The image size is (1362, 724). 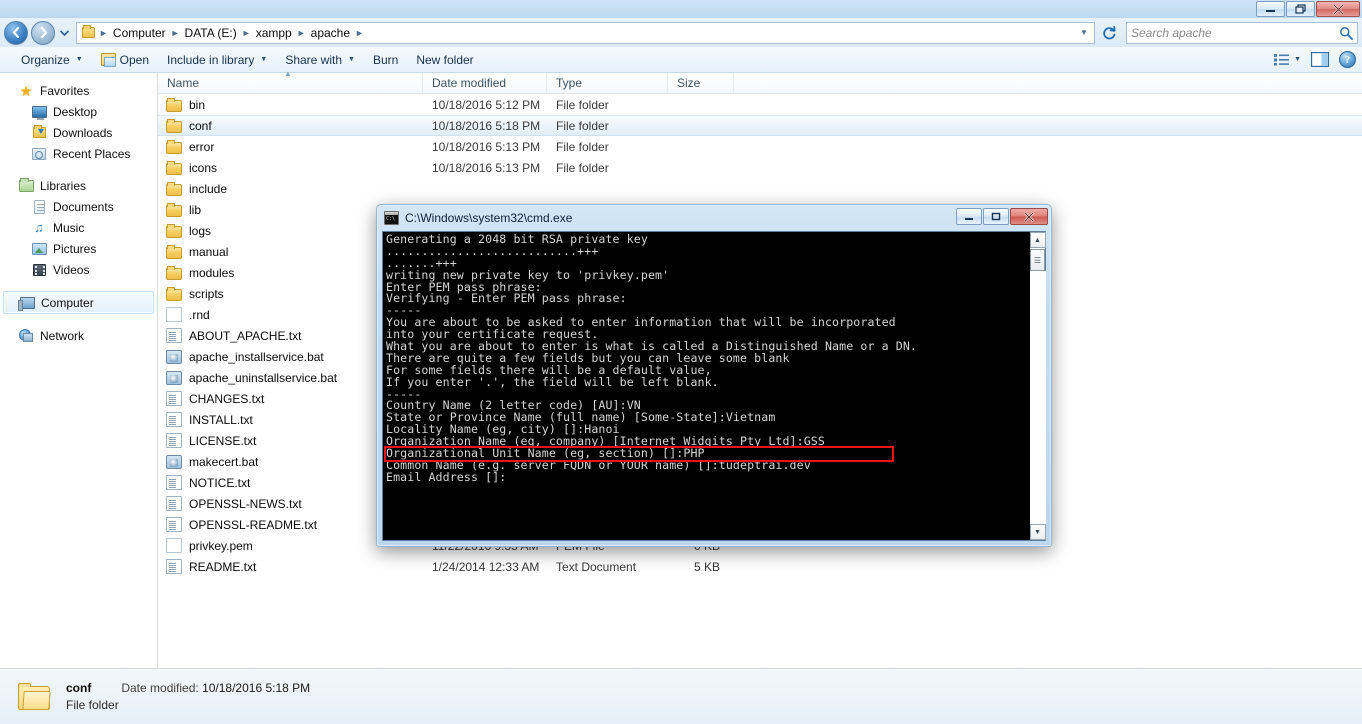 I want to click on batch-file-icon, so click(x=174, y=377).